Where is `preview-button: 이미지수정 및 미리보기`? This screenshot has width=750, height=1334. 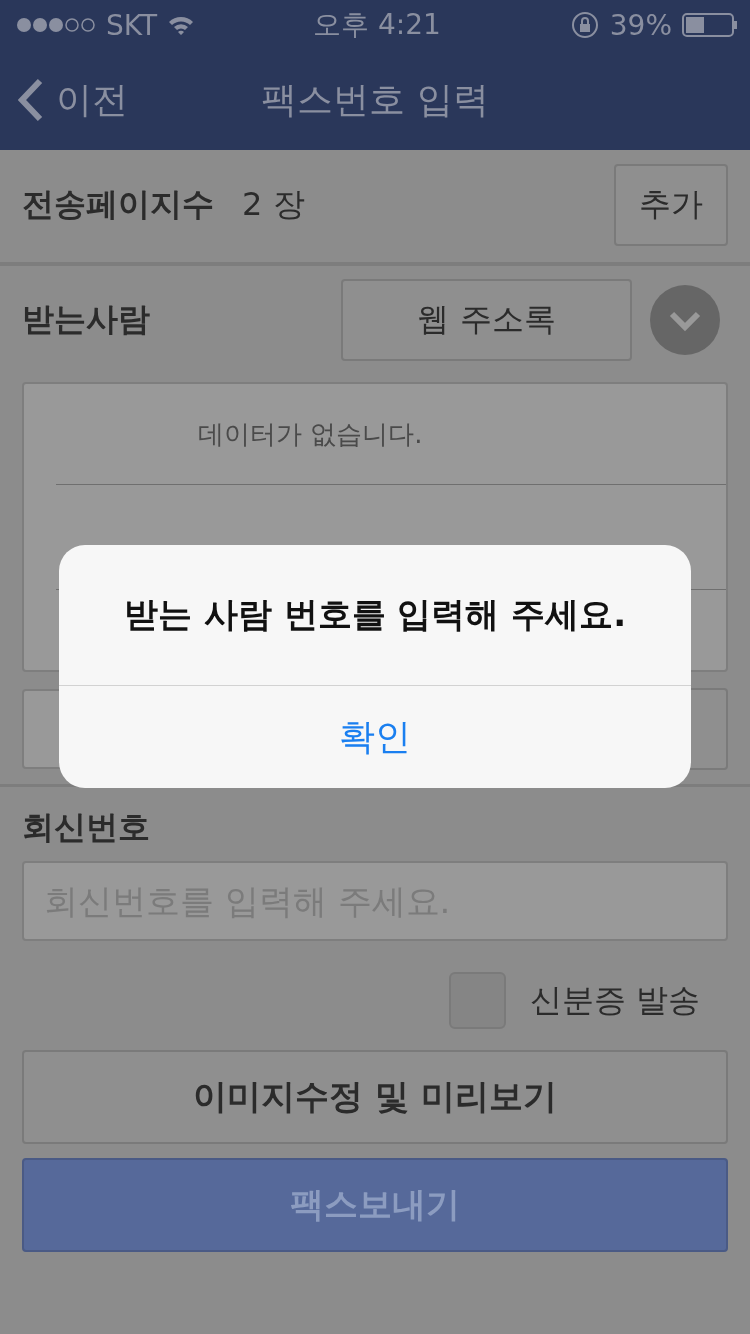
preview-button: 이미지수정 및 미리보기 is located at coordinates (375, 1097).